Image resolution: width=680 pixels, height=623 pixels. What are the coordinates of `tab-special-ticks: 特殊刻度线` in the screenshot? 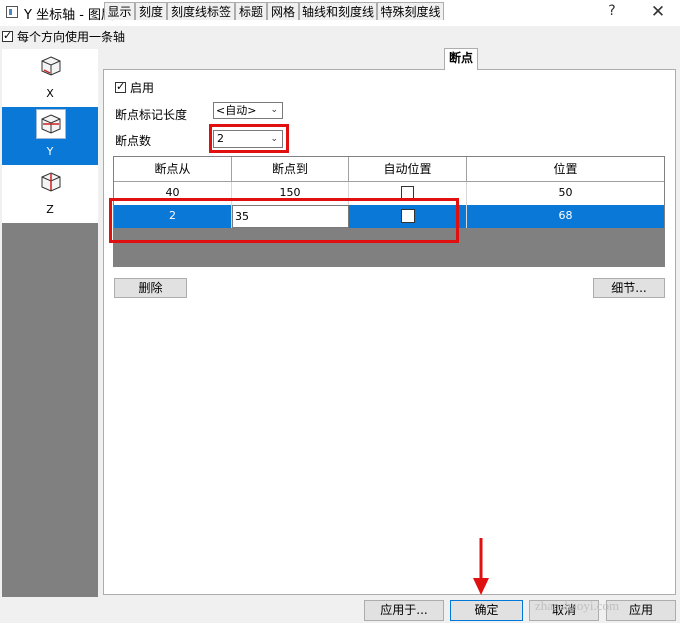 It's located at (410, 11).